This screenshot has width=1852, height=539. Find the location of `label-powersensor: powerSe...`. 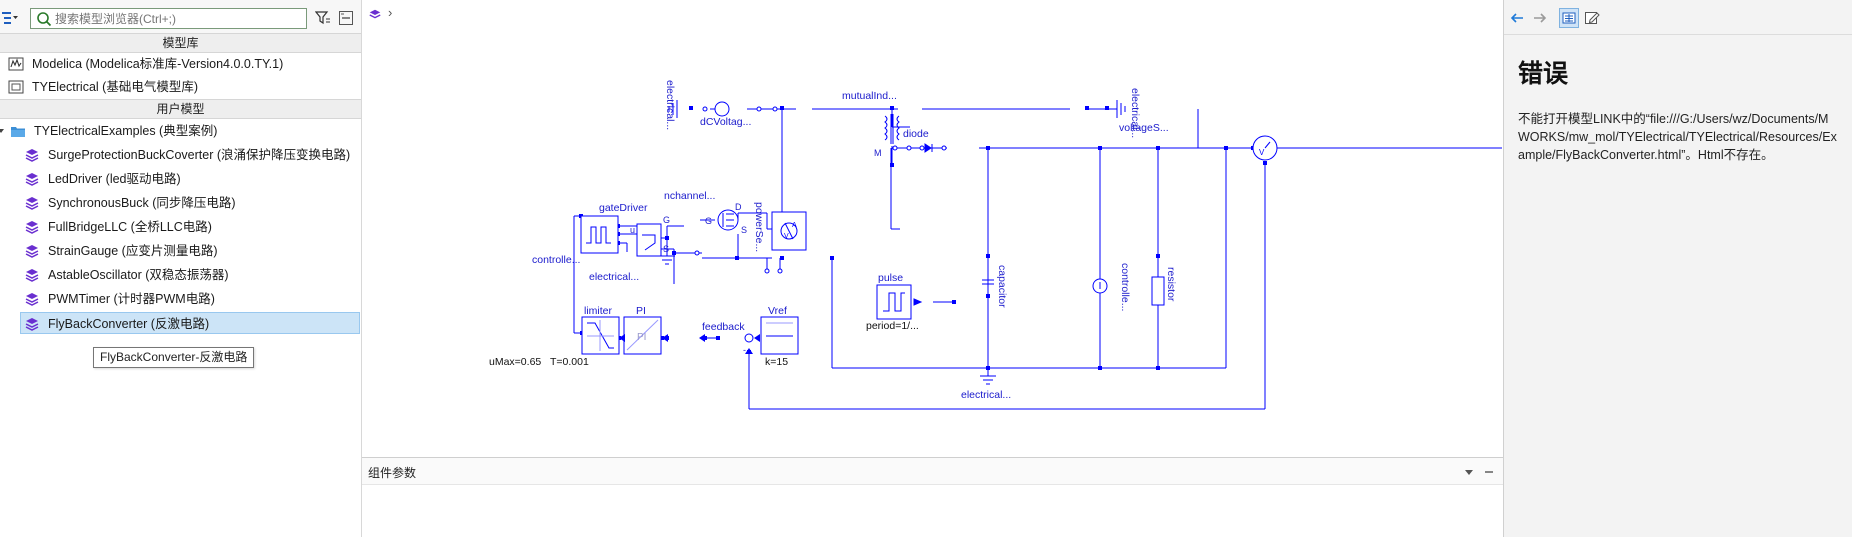

label-powersensor: powerSe... is located at coordinates (759, 227).